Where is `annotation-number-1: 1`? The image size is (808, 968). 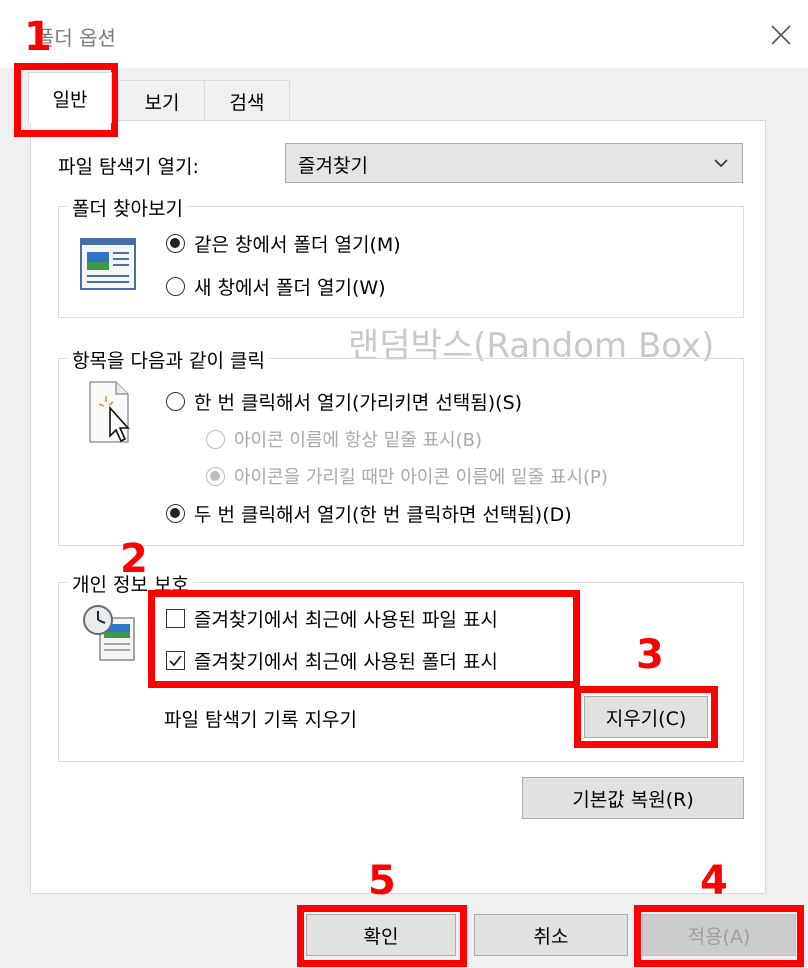
annotation-number-1: 1 is located at coordinates (38, 37).